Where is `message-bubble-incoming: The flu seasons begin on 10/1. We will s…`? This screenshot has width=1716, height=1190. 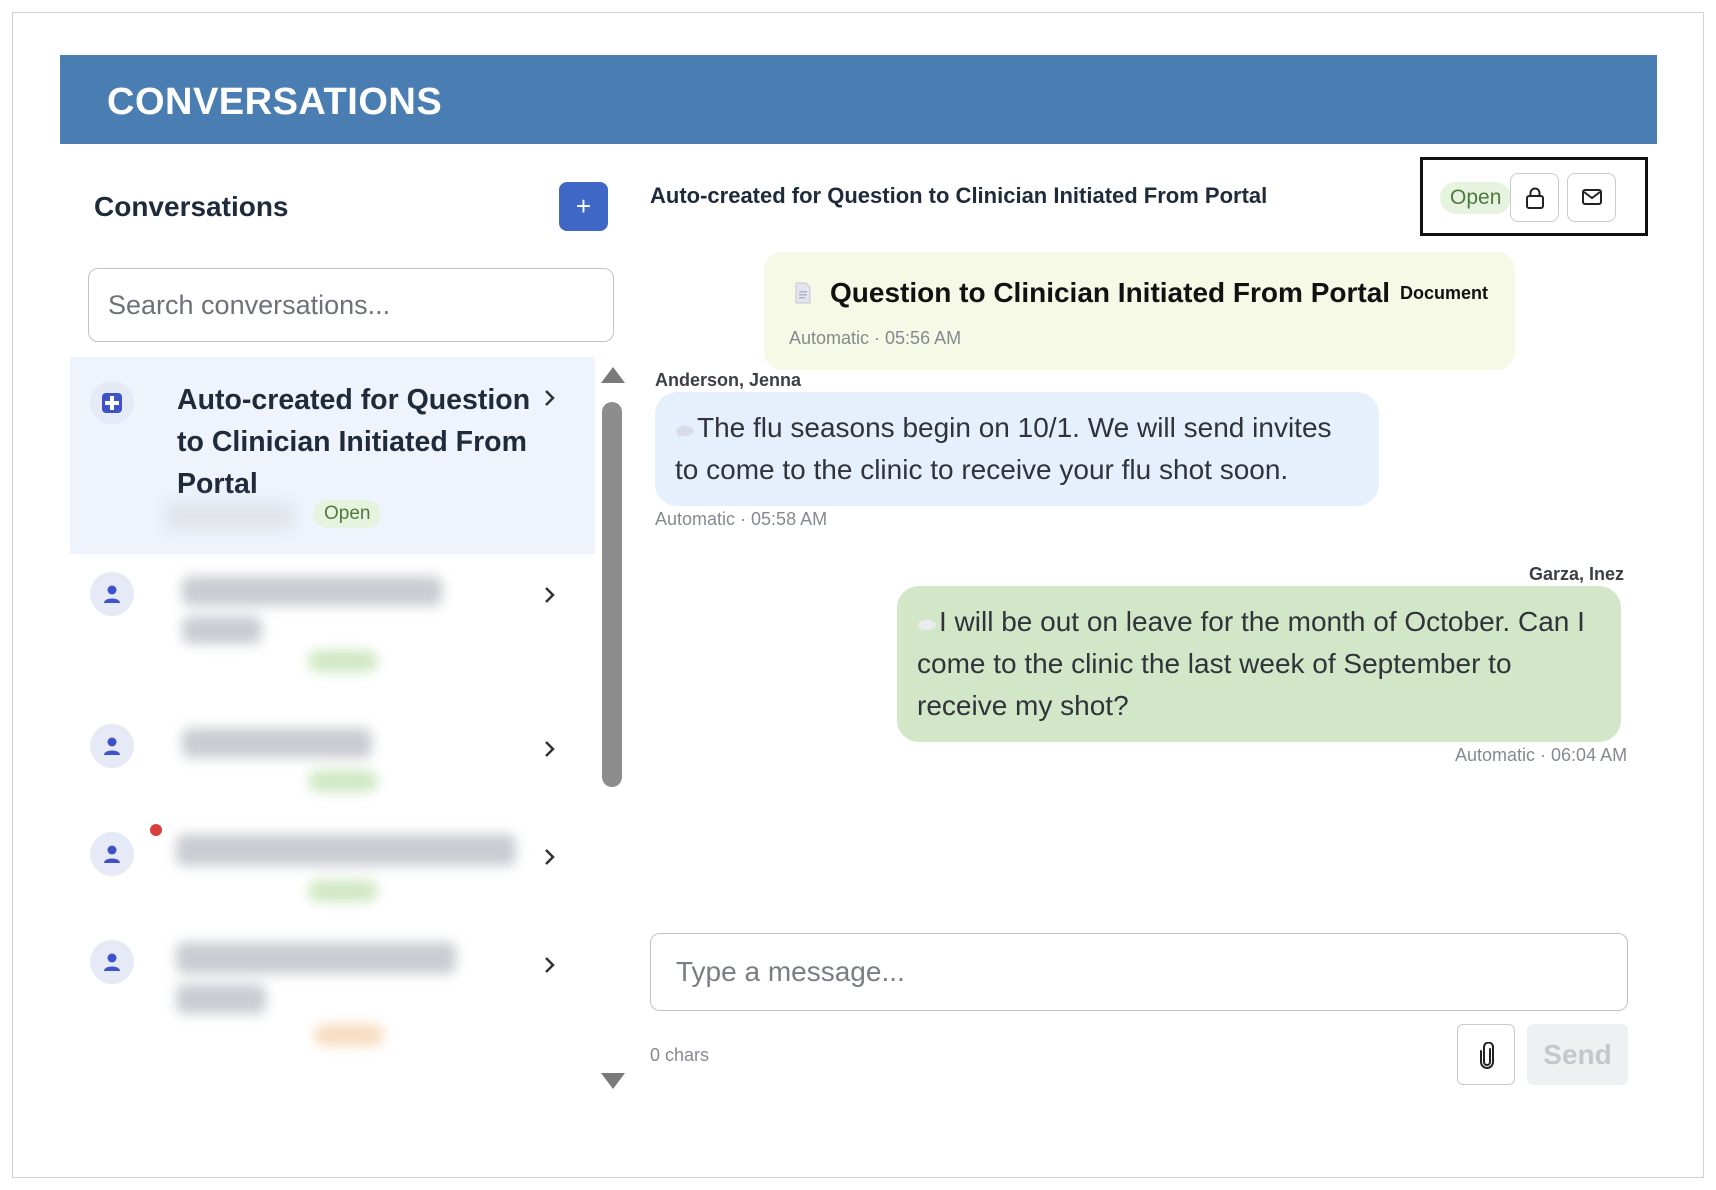 message-bubble-incoming: The flu seasons begin on 10/1. We will s… is located at coordinates (1017, 449).